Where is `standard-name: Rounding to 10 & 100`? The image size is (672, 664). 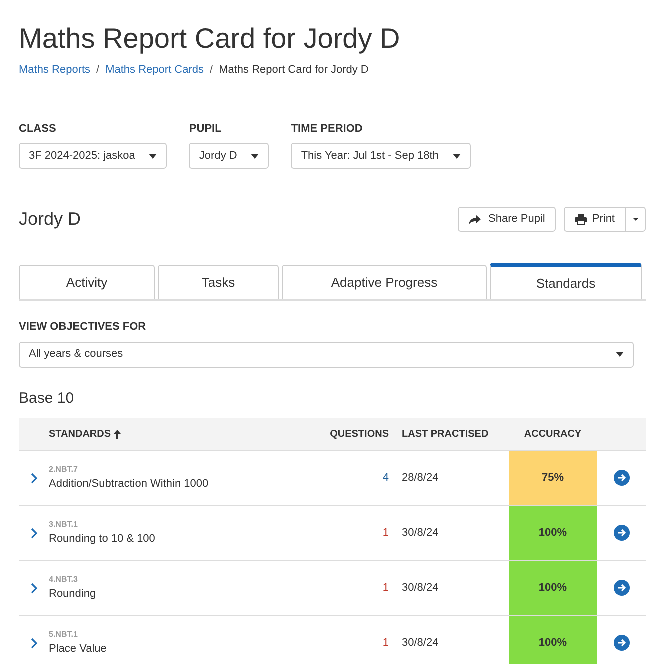
standard-name: Rounding to 10 & 100 is located at coordinates (102, 539).